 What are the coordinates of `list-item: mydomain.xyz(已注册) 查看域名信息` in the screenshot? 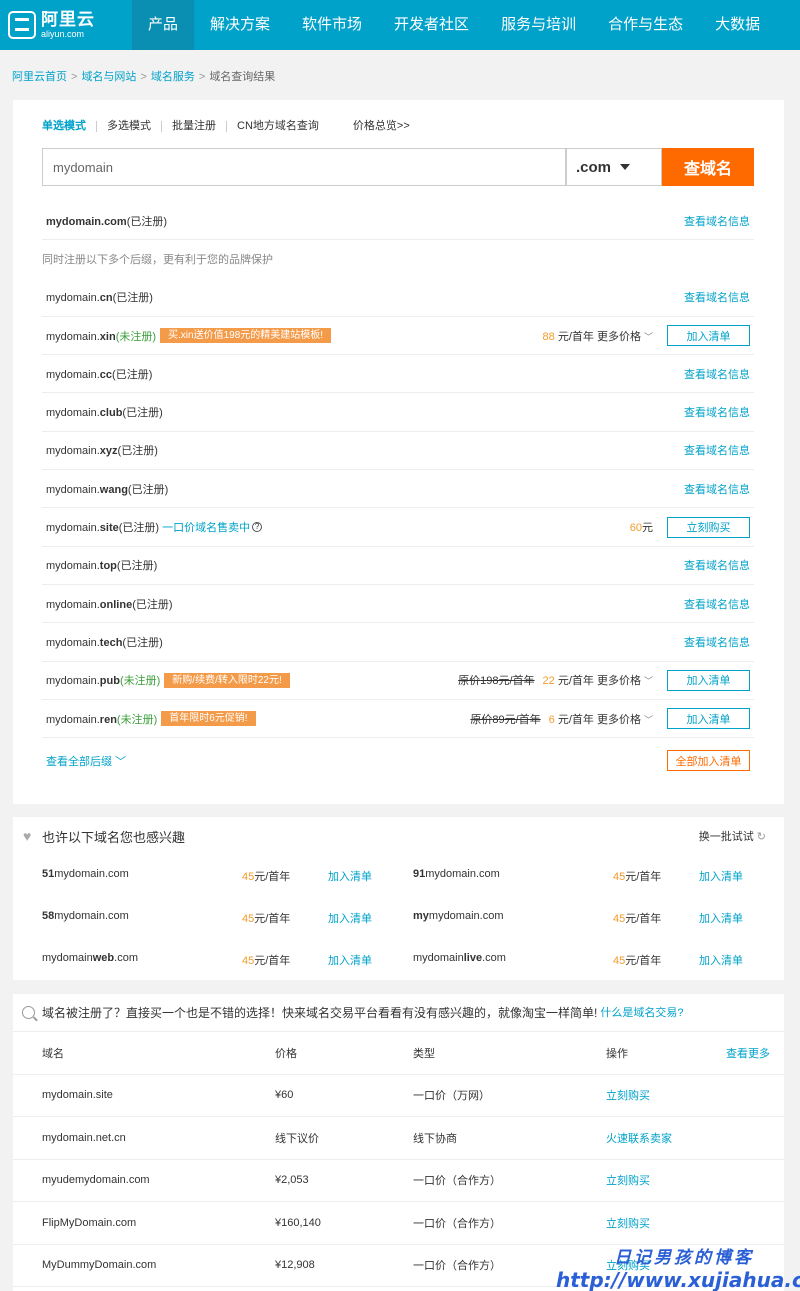 It's located at (398, 451).